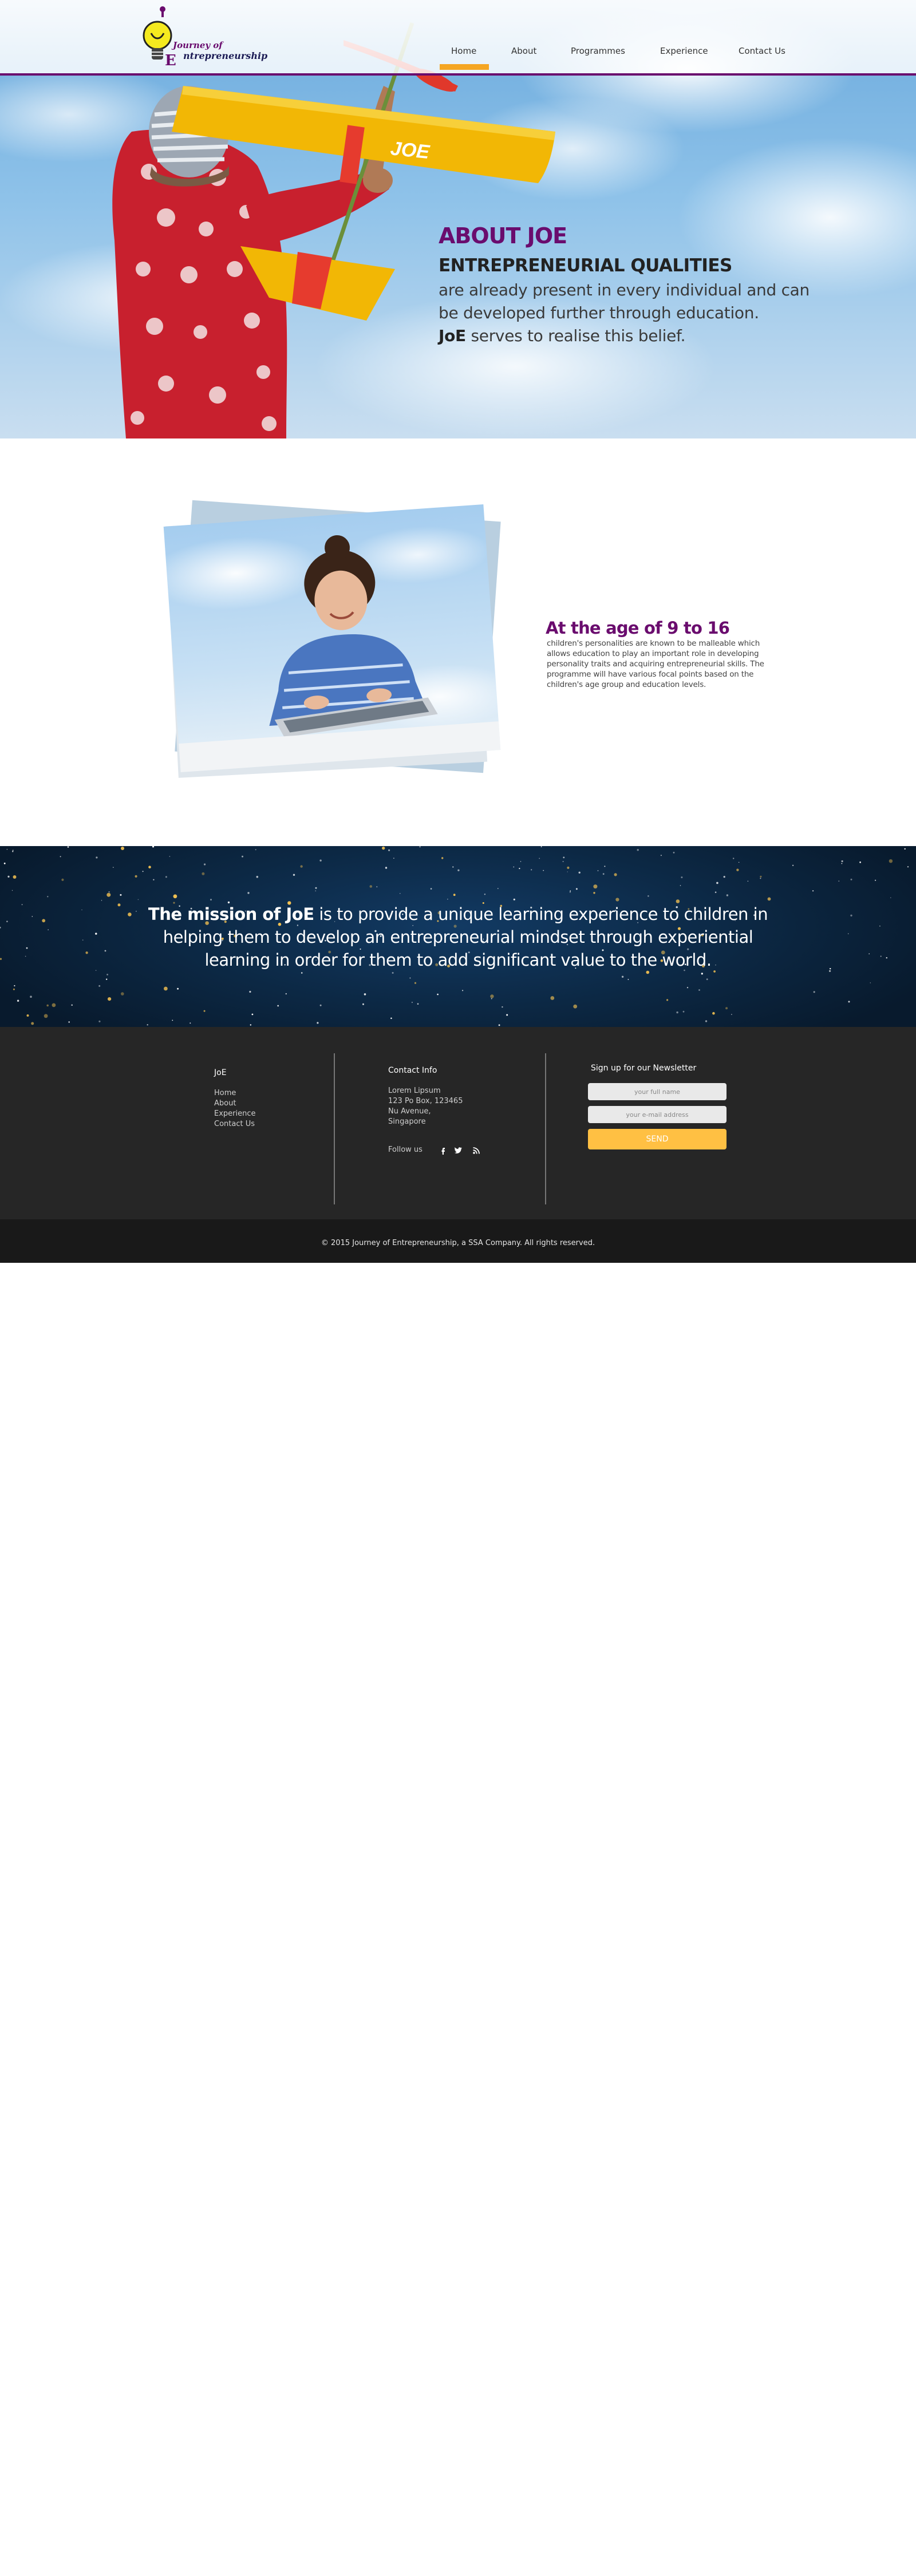  What do you see at coordinates (453, 335) in the screenshot?
I see `joe-bold: JoE` at bounding box center [453, 335].